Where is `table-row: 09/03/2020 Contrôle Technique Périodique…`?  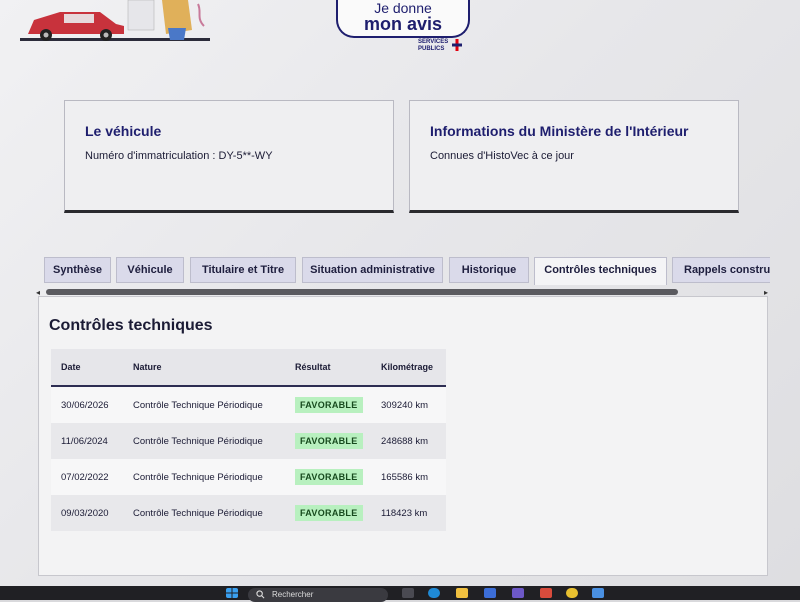
table-row: 09/03/2020 Contrôle Technique Périodique… is located at coordinates (248, 513).